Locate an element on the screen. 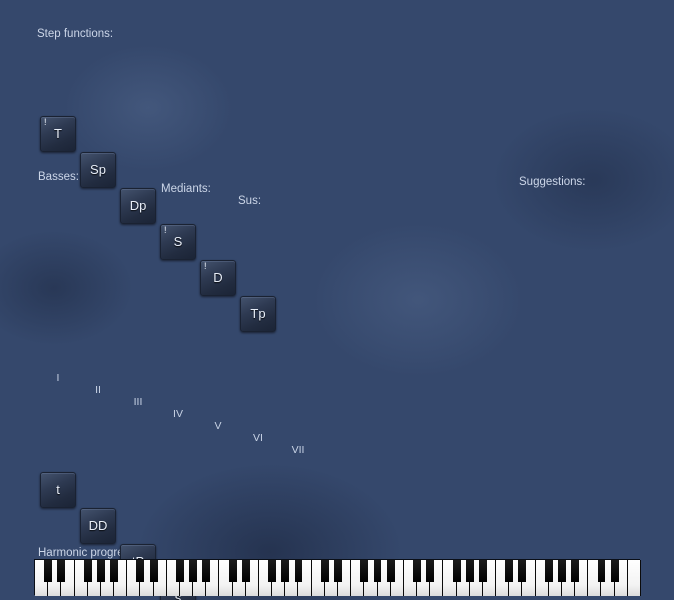 This screenshot has width=674, height=600. step-function-major-d: ! D is located at coordinates (218, 278).